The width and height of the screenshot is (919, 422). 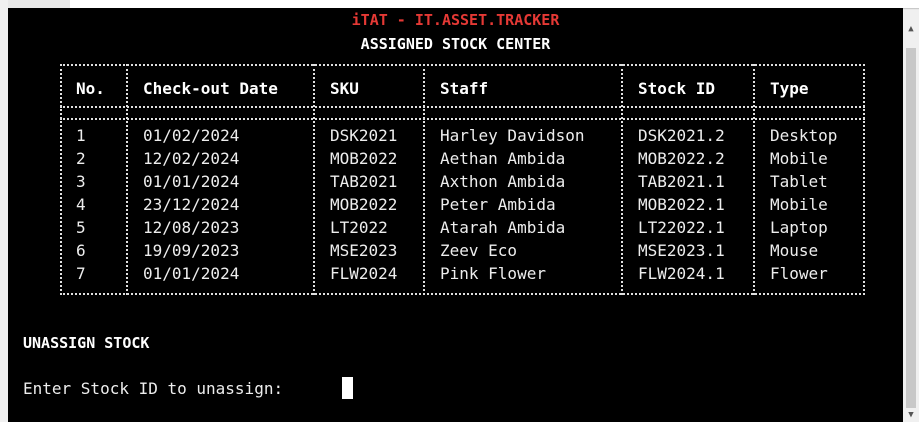 What do you see at coordinates (364, 273) in the screenshot?
I see `table-cell-sku: FLW2024` at bounding box center [364, 273].